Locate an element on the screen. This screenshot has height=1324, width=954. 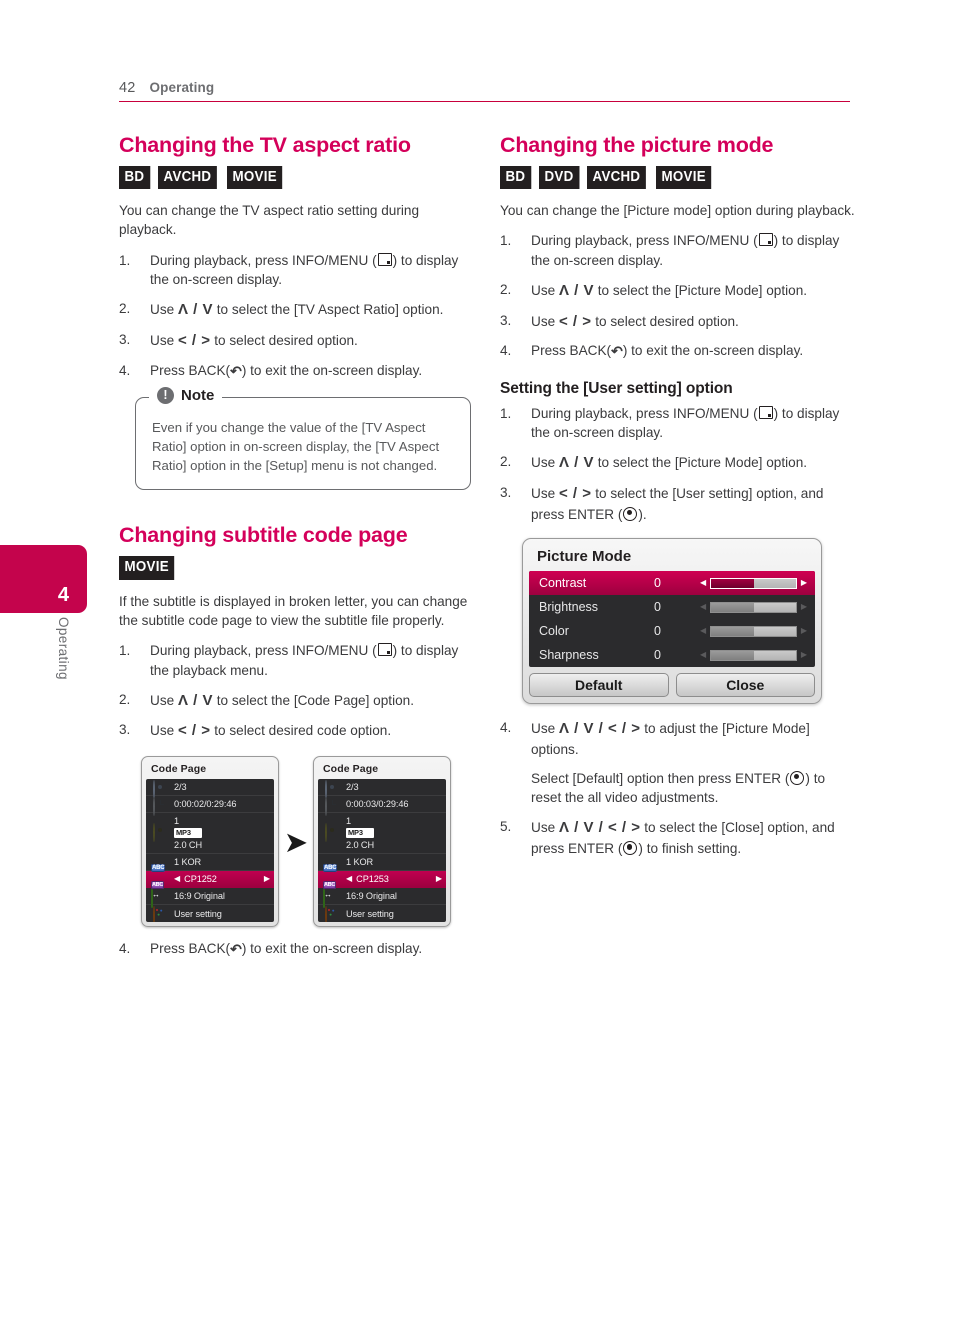
osd-item-value: 1 KOR is located at coordinates (360, 862).